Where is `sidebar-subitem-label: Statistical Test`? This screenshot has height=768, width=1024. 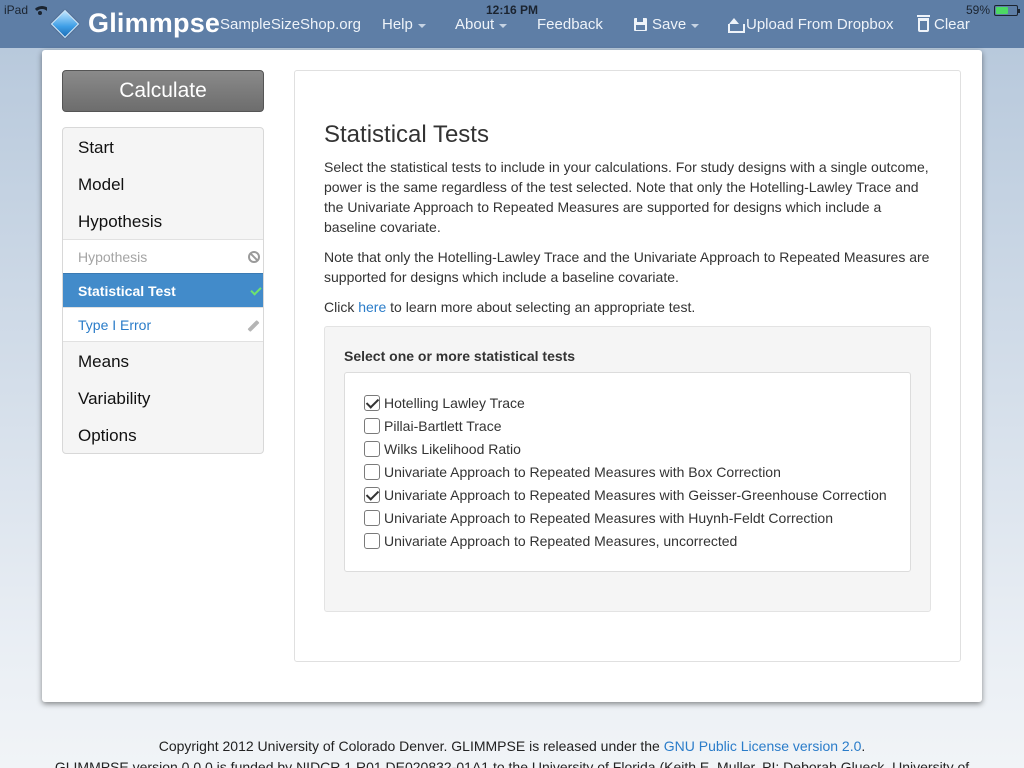 sidebar-subitem-label: Statistical Test is located at coordinates (127, 291).